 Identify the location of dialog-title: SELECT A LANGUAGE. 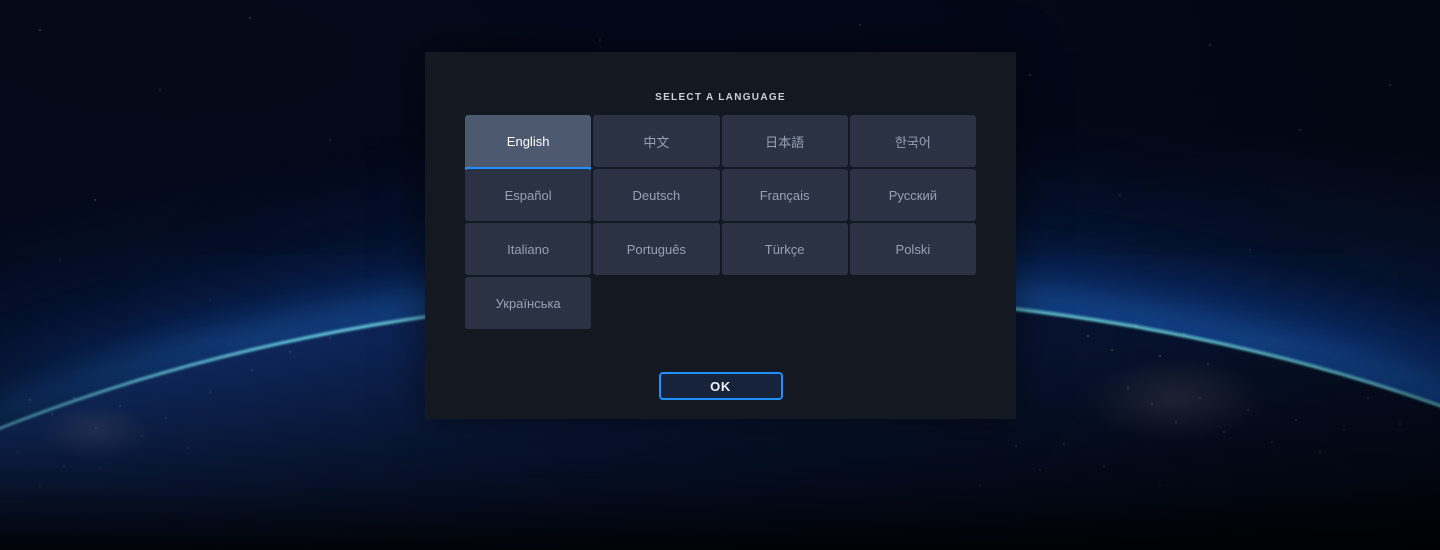
(720, 97).